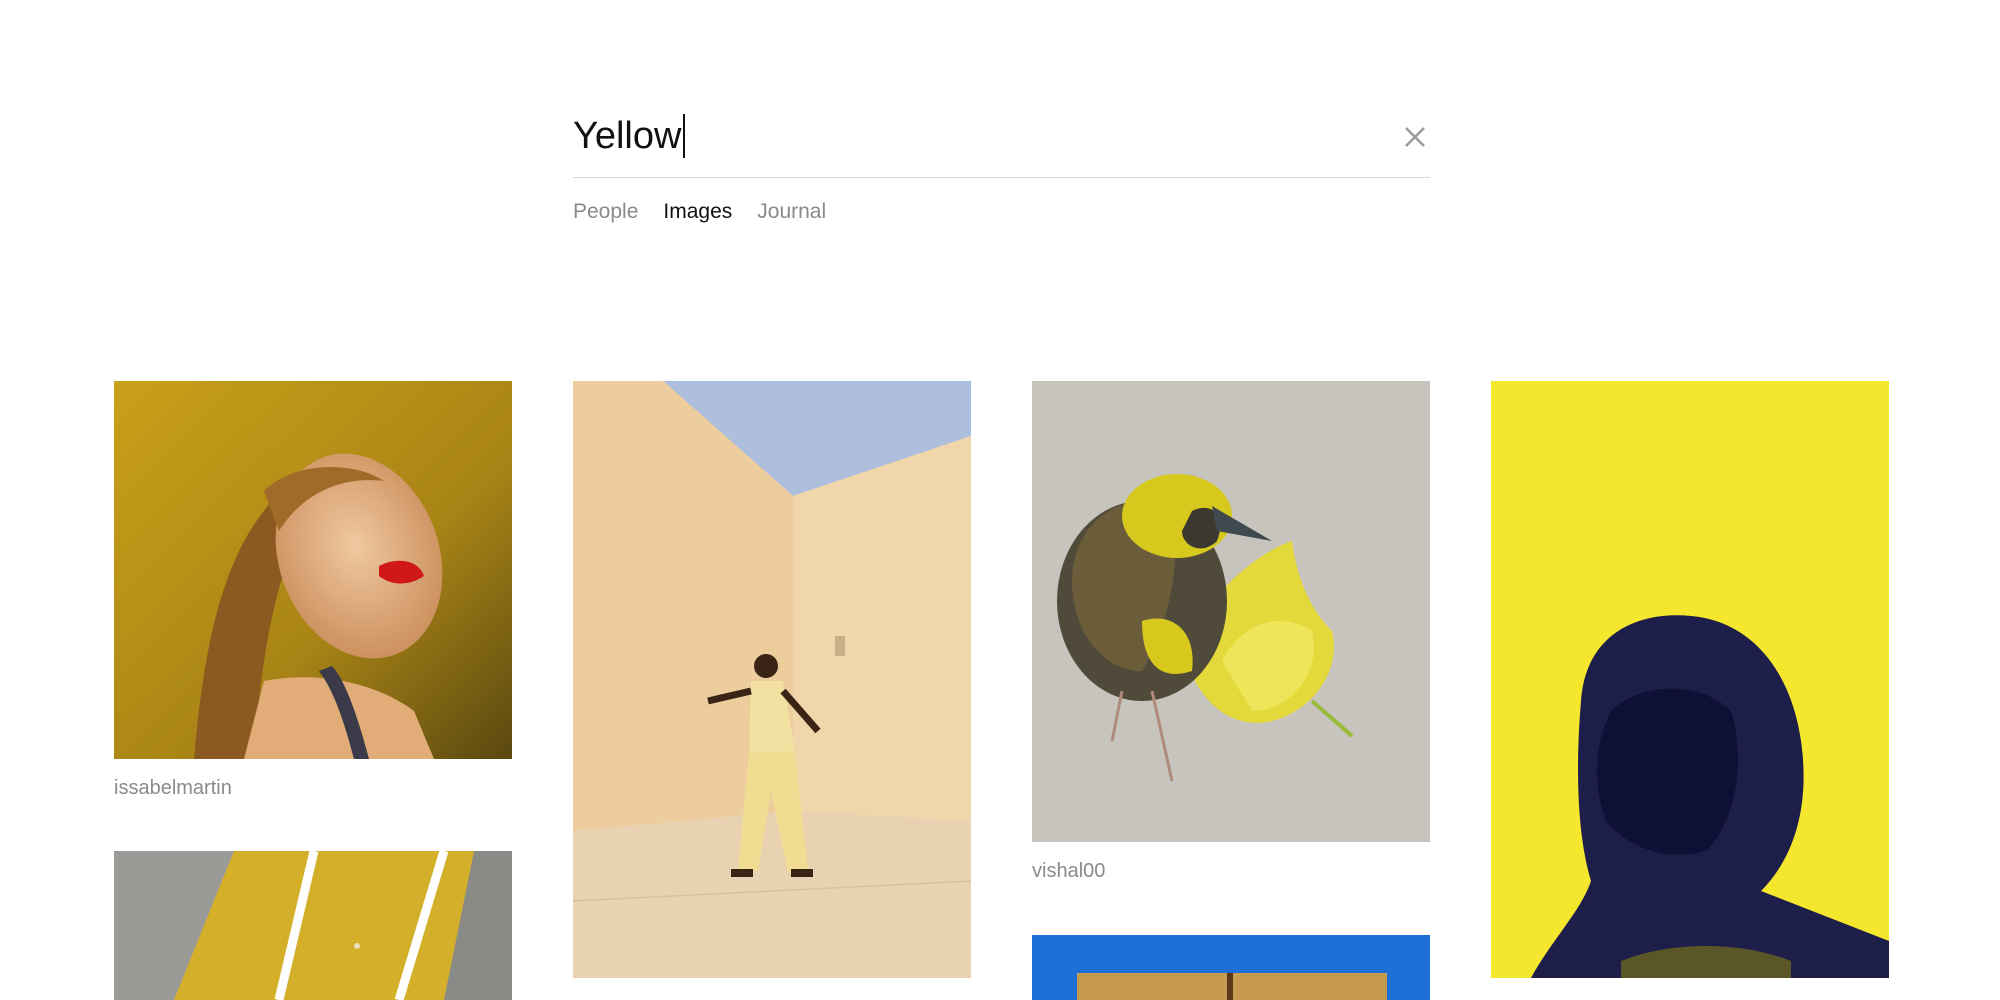 This screenshot has width=2000, height=1000. I want to click on image-author: issabelmartin, so click(173, 788).